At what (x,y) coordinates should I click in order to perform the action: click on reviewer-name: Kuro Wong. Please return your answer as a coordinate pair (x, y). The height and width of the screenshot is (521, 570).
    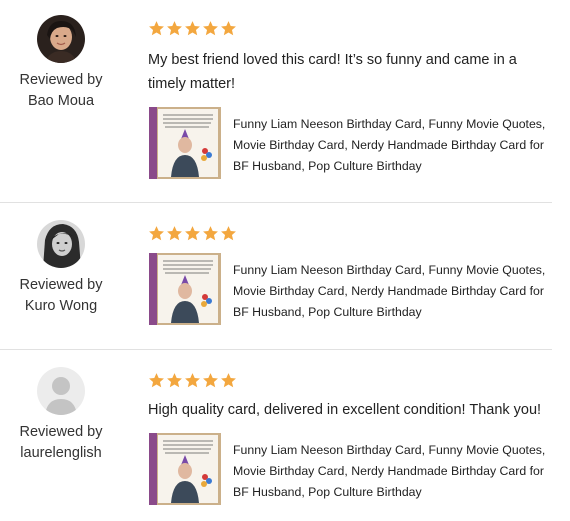
    Looking at the image, I should click on (61, 306).